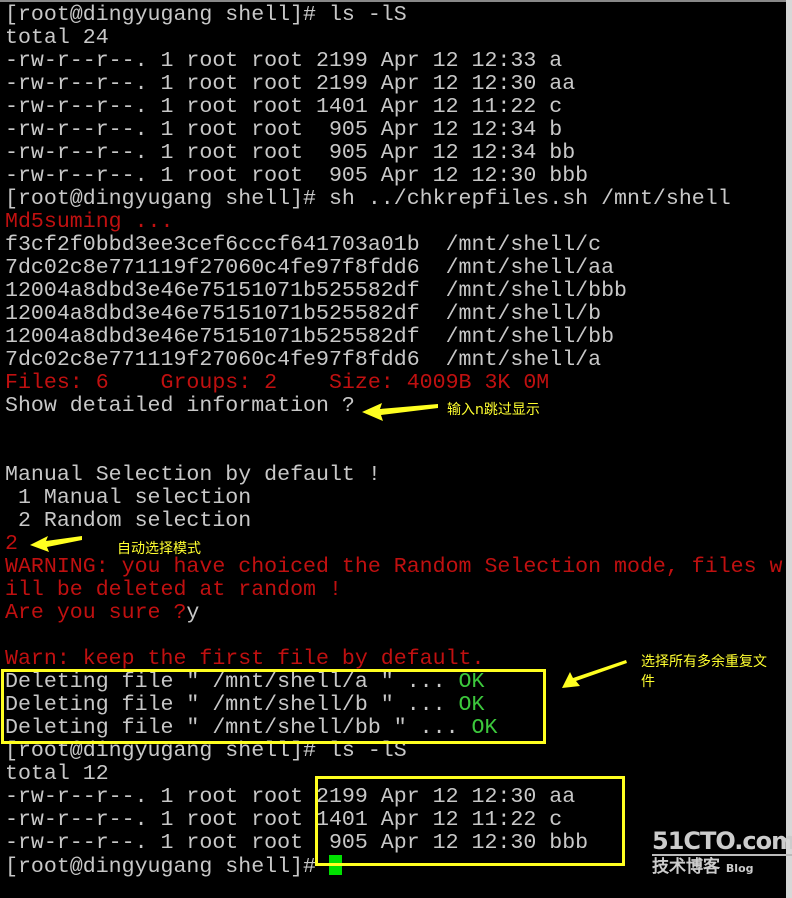 The height and width of the screenshot is (898, 792). I want to click on terminal-text: 2, so click(11, 544).